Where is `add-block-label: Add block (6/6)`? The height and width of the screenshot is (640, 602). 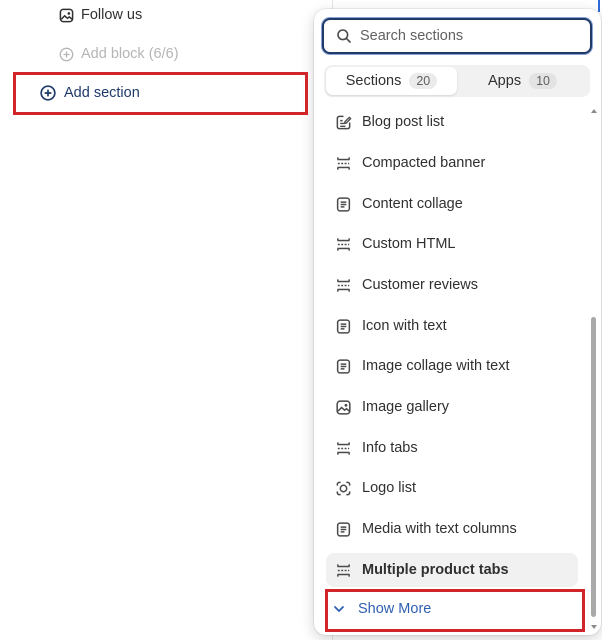
add-block-label: Add block (6/6) is located at coordinates (130, 54).